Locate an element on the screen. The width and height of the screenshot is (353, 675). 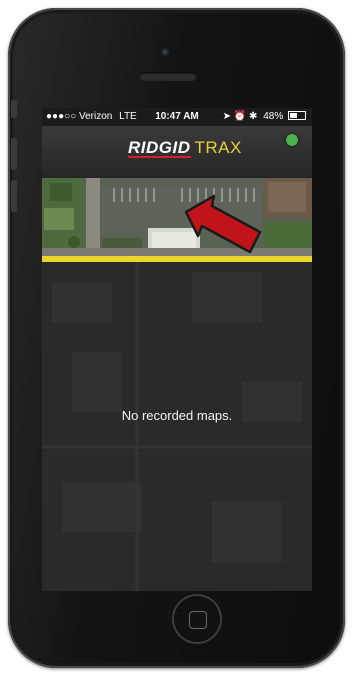
volume-up-button is located at coordinates (14, 154).